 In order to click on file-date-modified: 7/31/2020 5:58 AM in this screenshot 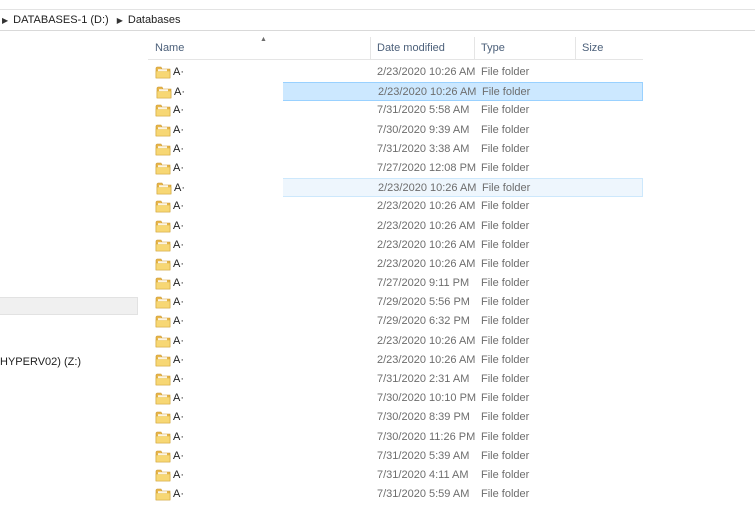, I will do `click(423, 110)`.